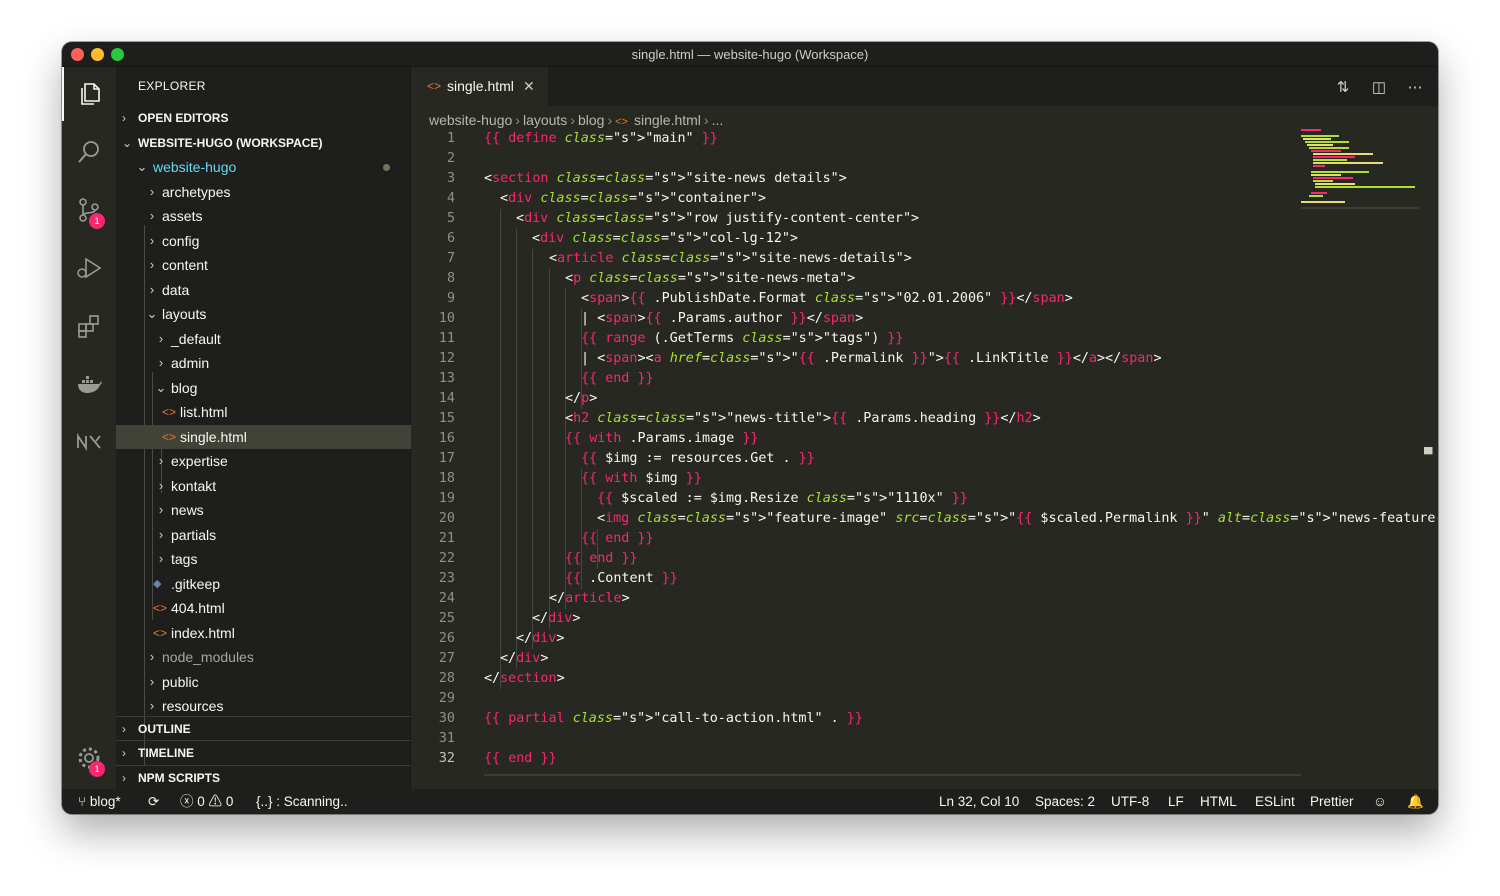  Describe the element at coordinates (89, 384) in the screenshot. I see `docker-activity` at that location.